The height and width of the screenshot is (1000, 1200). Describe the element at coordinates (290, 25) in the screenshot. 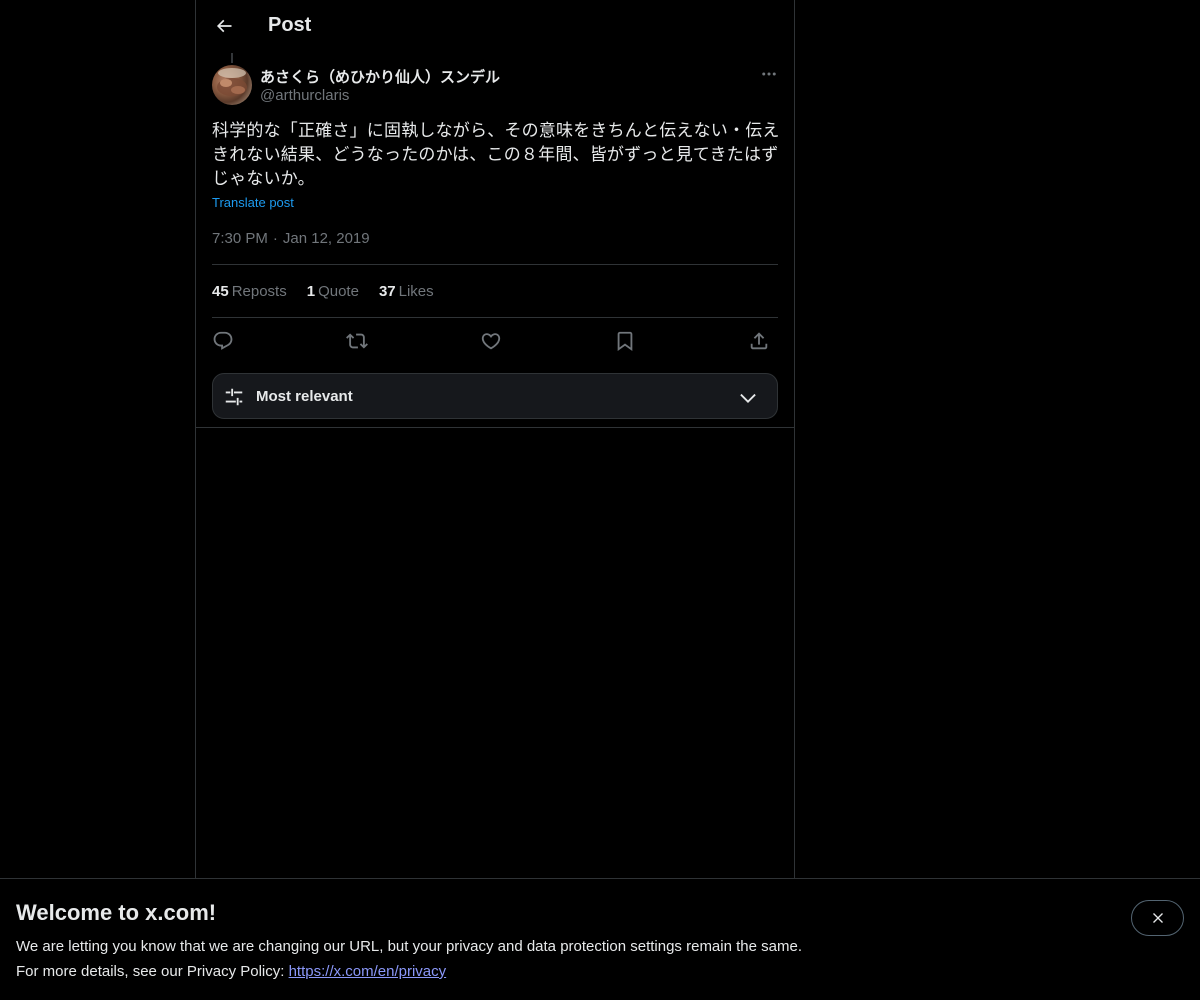

I see `page-title: Post` at that location.